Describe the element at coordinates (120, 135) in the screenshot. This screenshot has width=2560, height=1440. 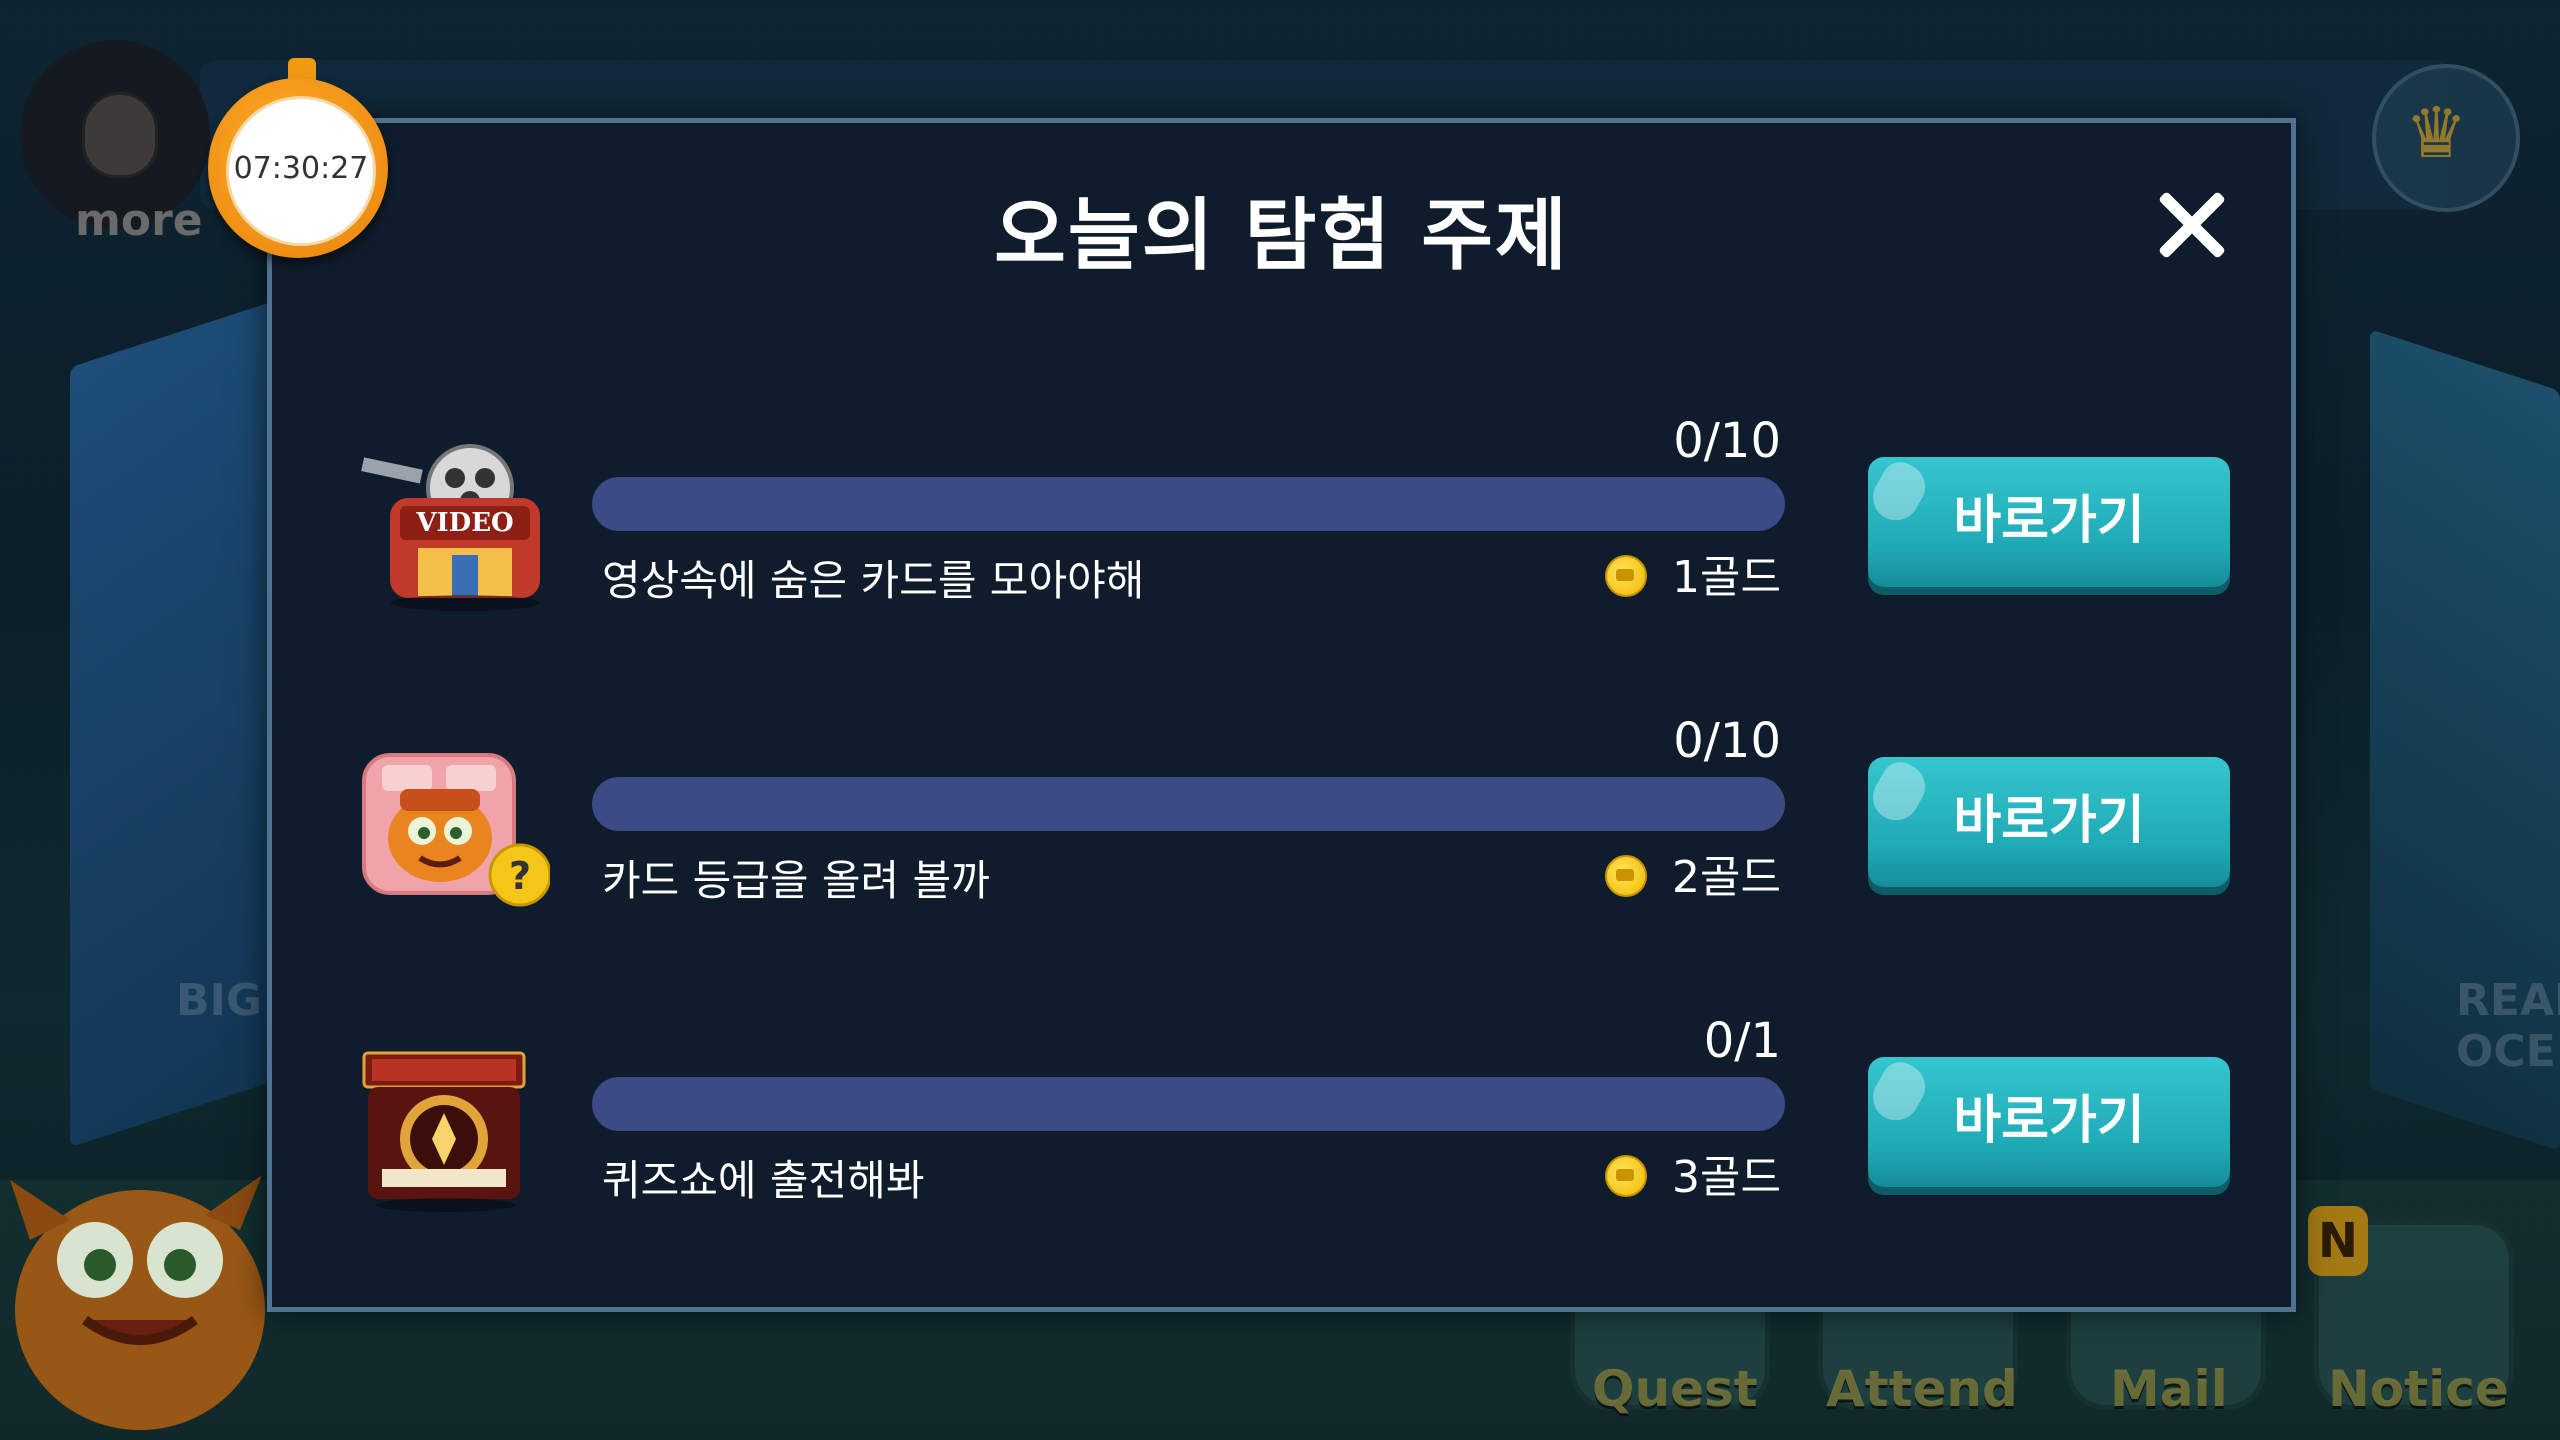
I see `avatar-icon` at that location.